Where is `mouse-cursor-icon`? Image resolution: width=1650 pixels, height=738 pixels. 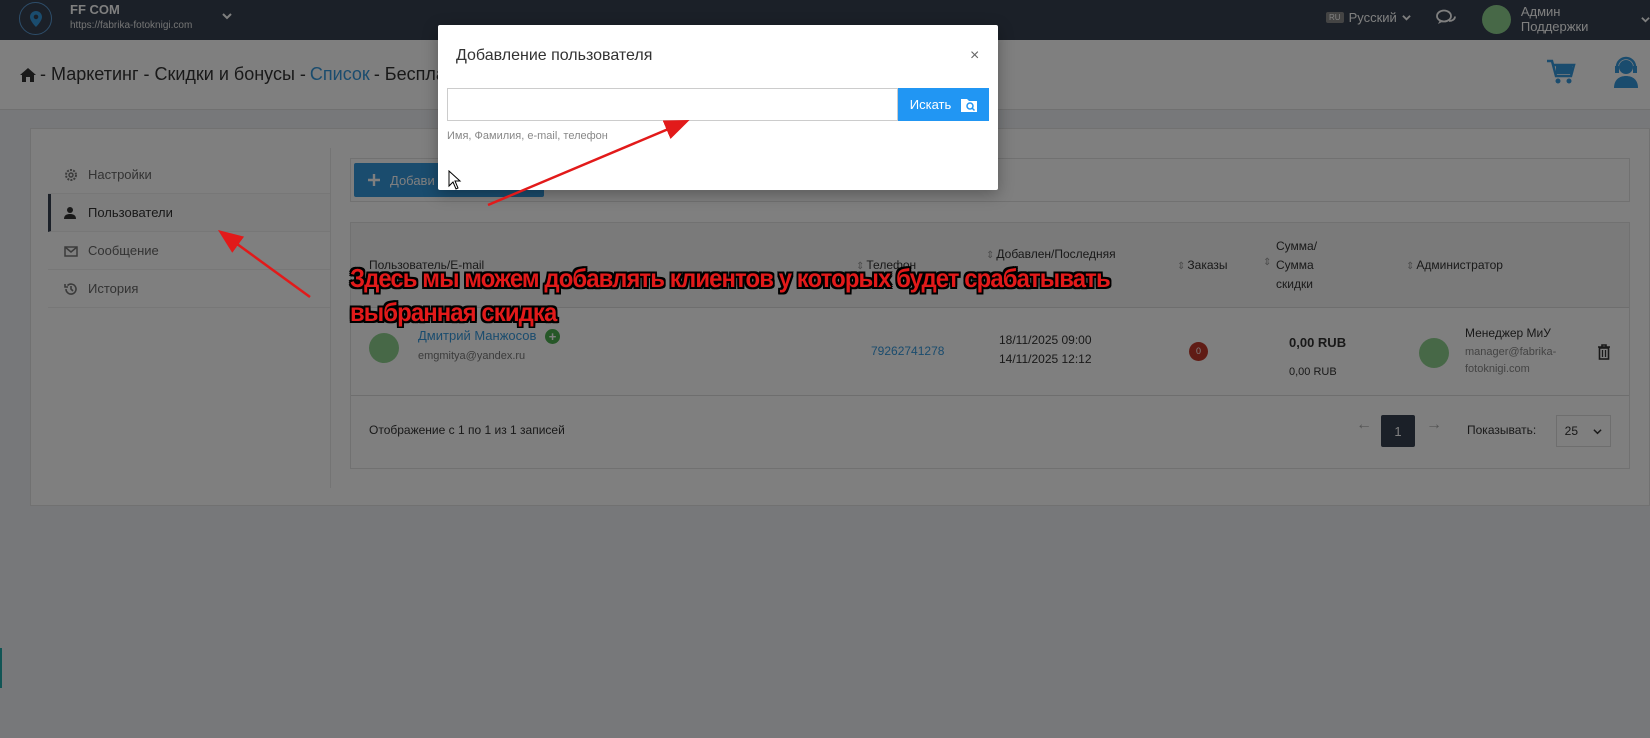
mouse-cursor-icon is located at coordinates (455, 180).